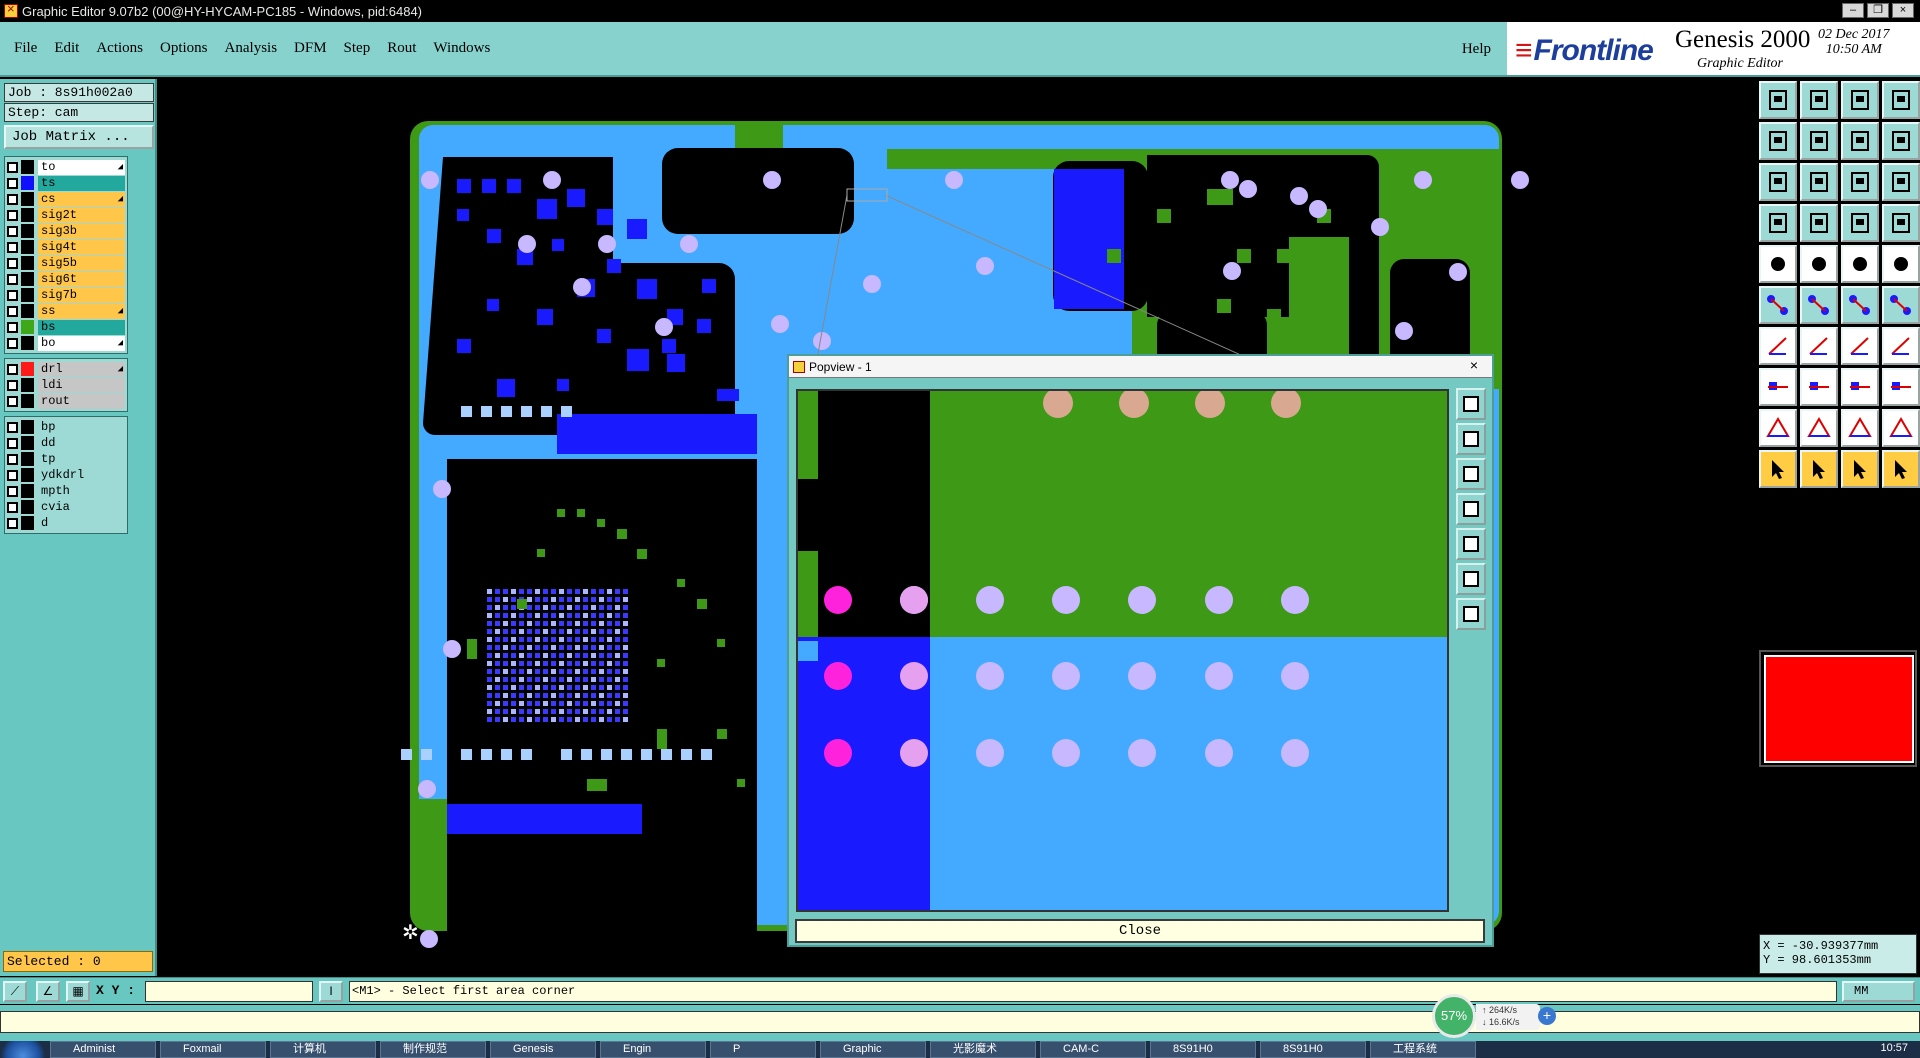  Describe the element at coordinates (1860, 346) in the screenshot. I see `rotate-icon` at that location.